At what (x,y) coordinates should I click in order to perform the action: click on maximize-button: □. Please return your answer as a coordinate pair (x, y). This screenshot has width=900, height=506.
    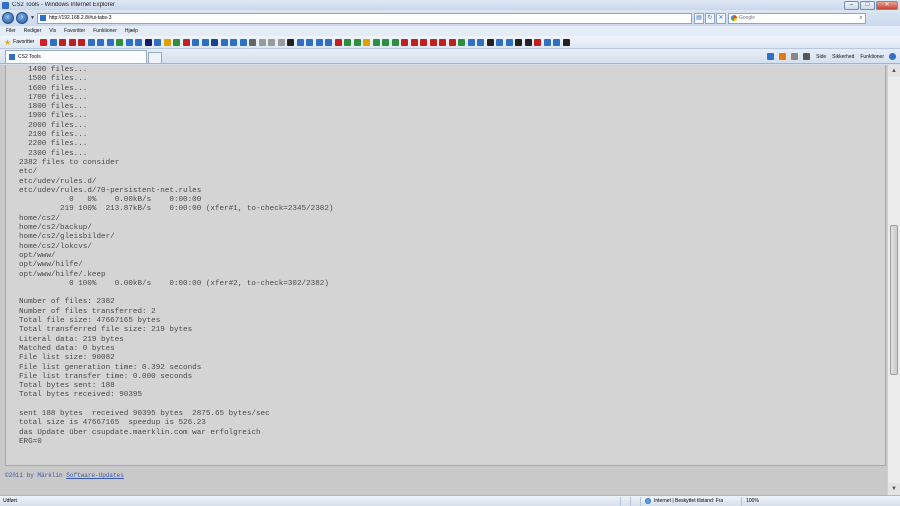
    Looking at the image, I should click on (867, 5).